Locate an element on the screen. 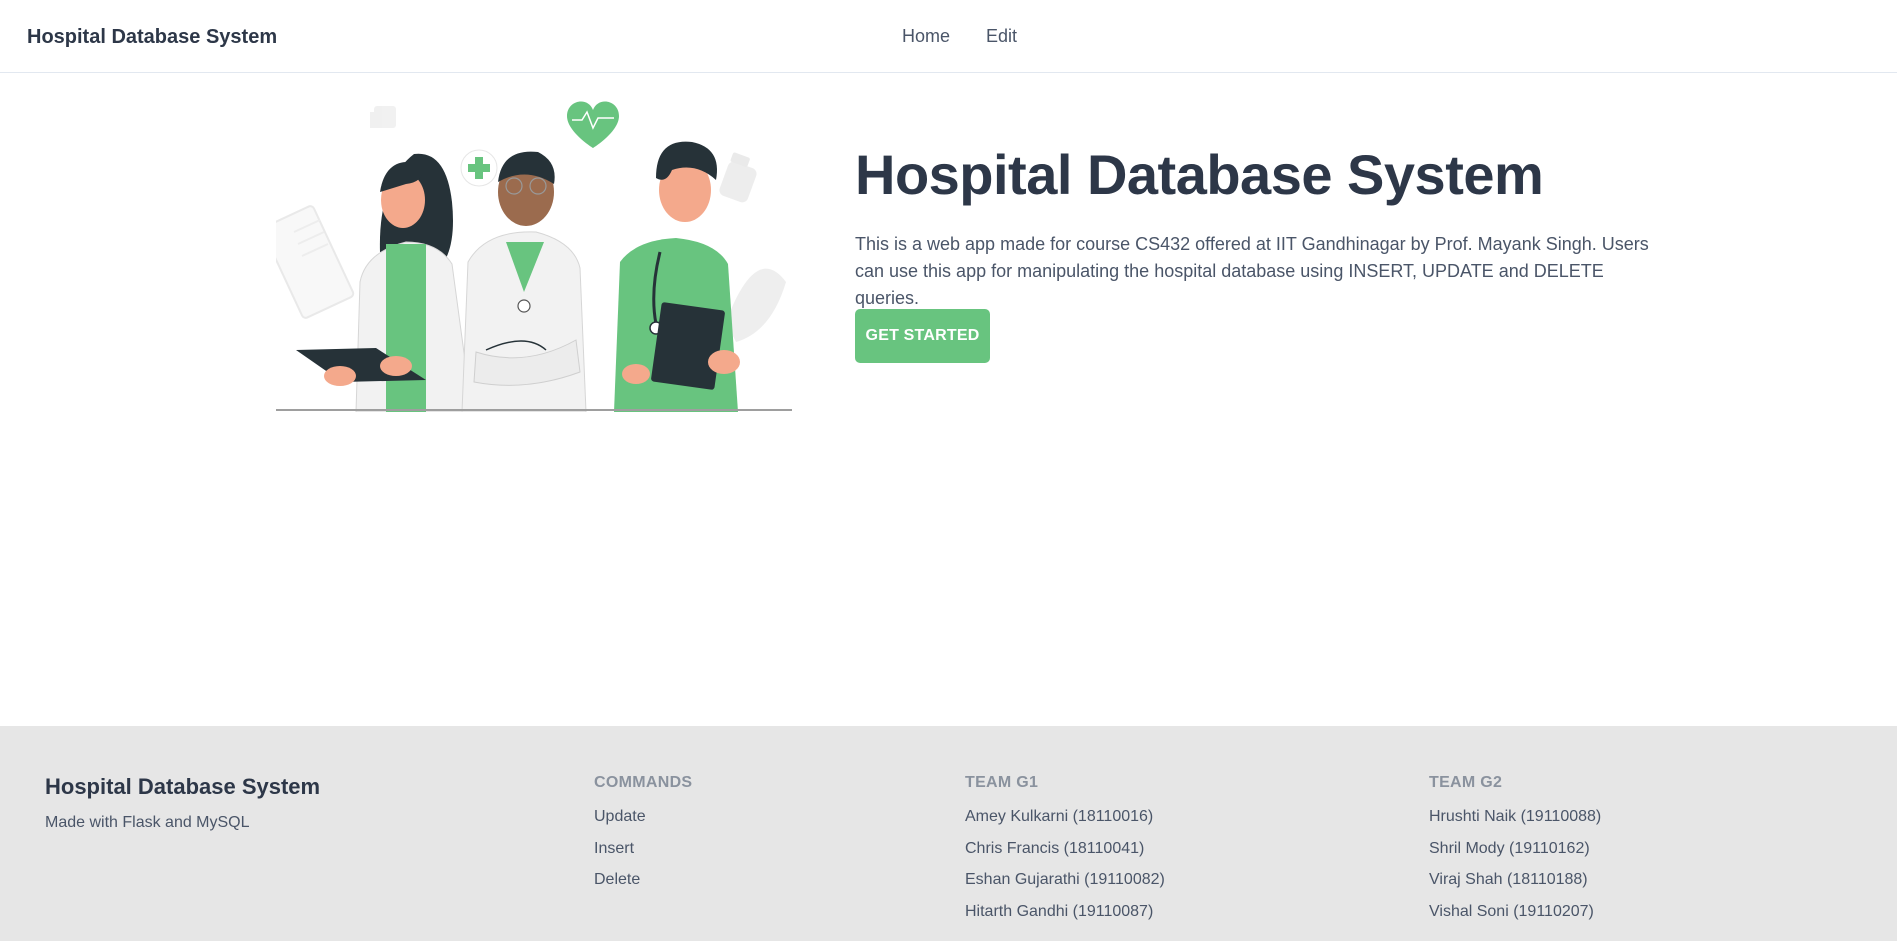  top-navbar: Hospital Database System Home Edit is located at coordinates (948, 36).